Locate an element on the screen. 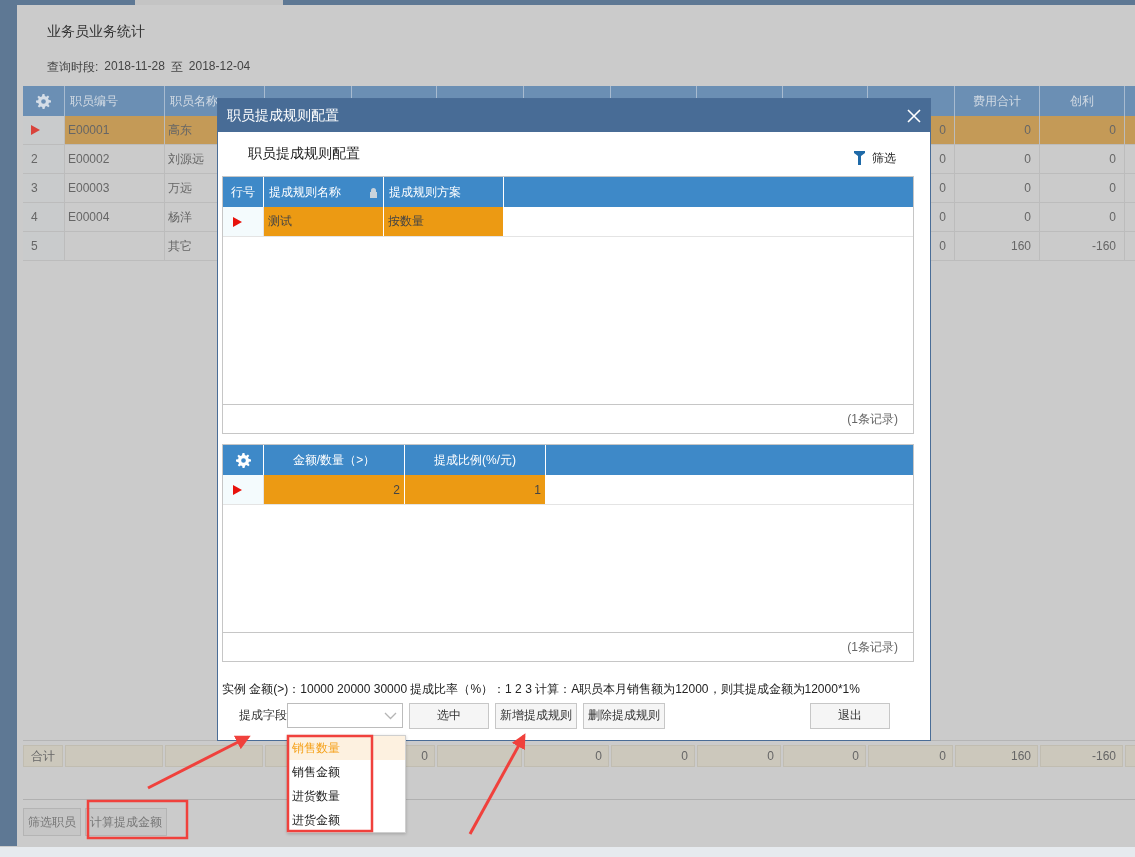  row-number: 5 is located at coordinates (44, 246).